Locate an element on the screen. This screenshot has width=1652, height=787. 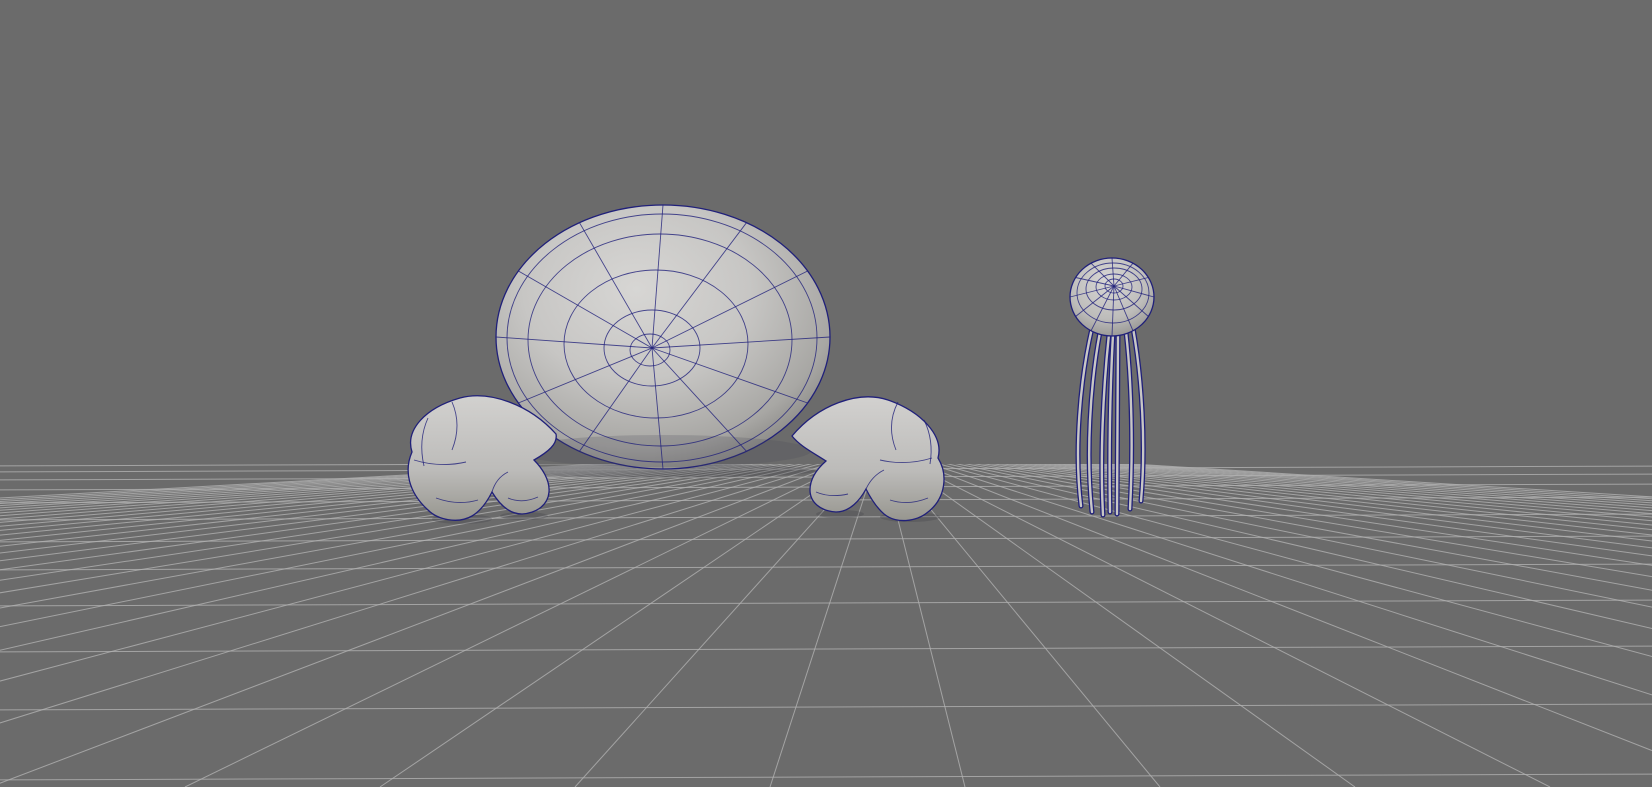
crab-left-claw is located at coordinates (482, 459).